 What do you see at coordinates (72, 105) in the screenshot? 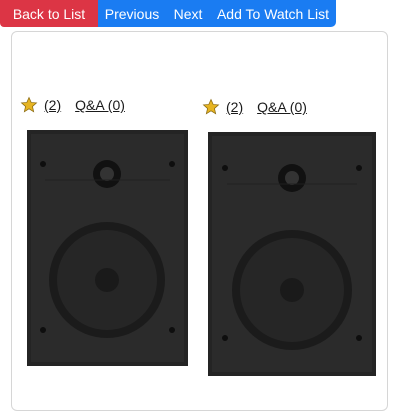
I see `product-1-meta: (2) Q&A (0)` at bounding box center [72, 105].